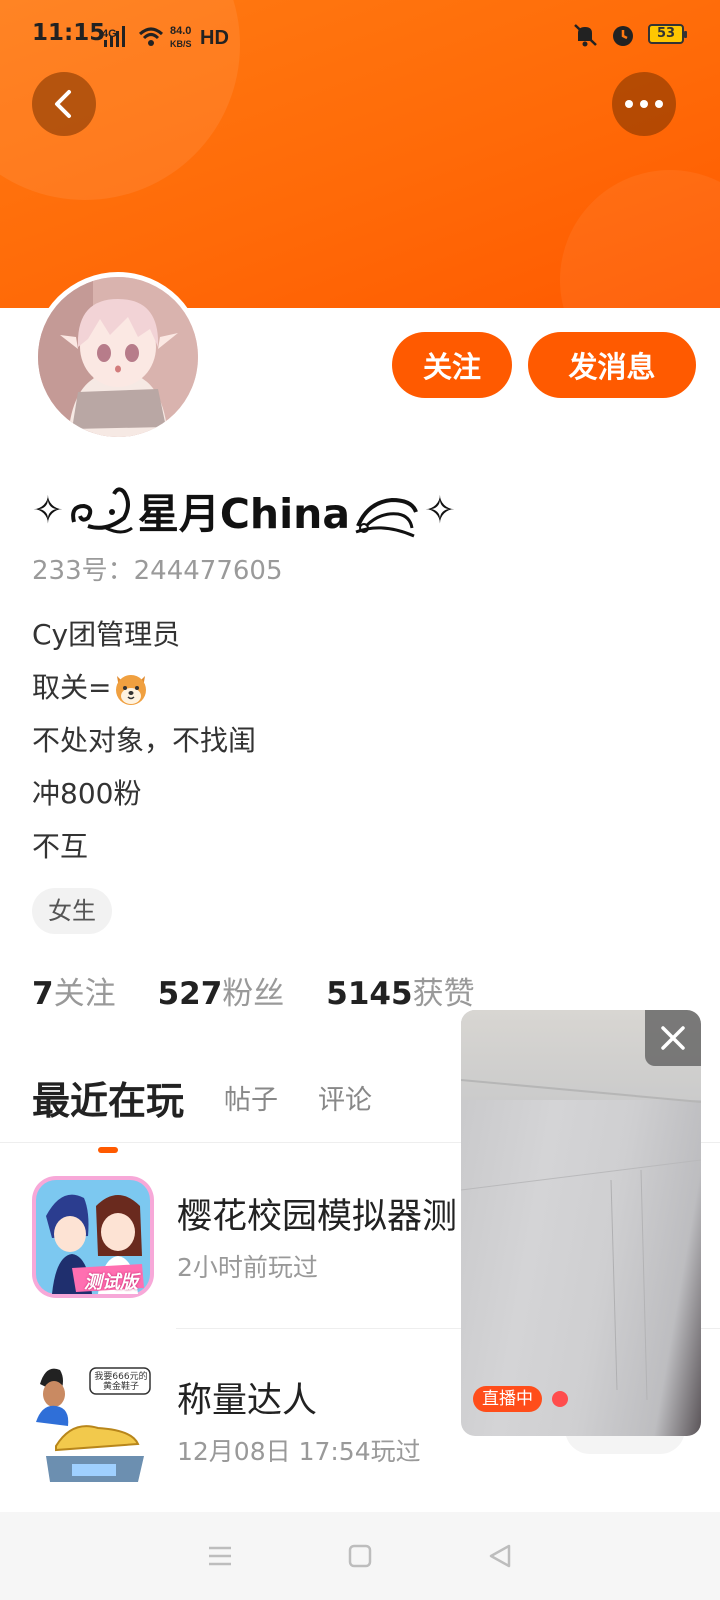  I want to click on sparkle-right-glyph: ✧, so click(440, 510).